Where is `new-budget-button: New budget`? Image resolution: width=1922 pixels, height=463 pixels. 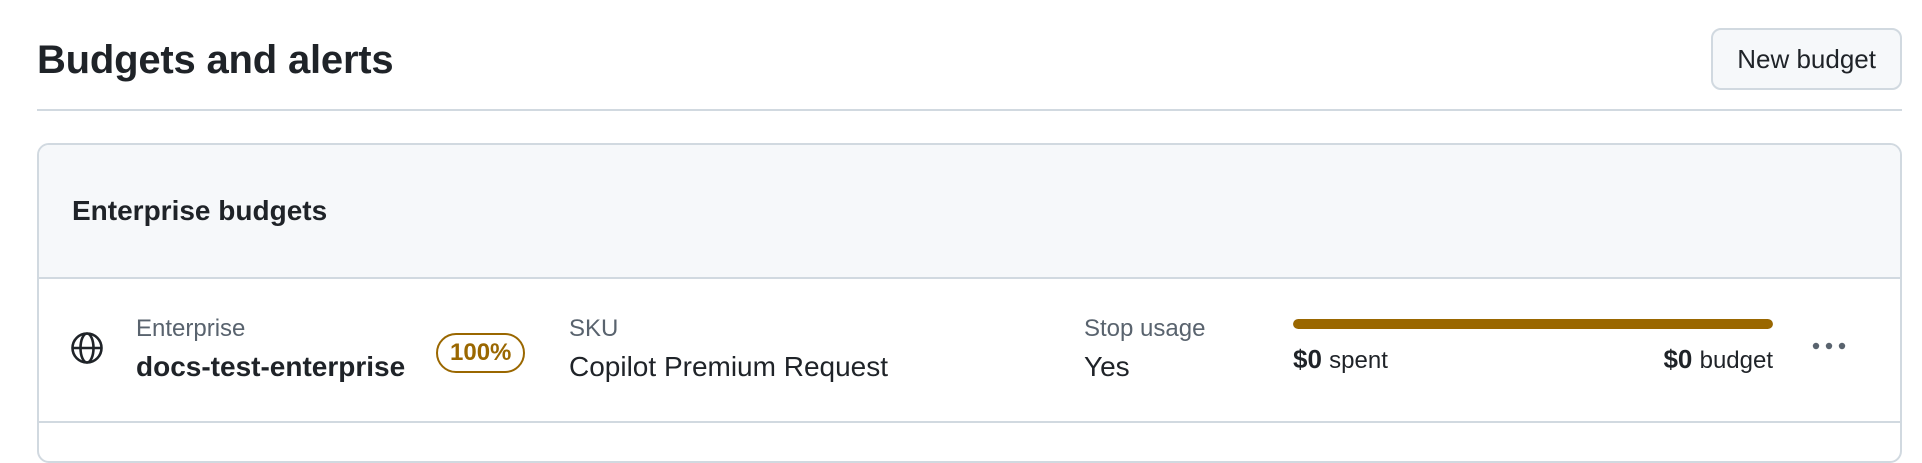 new-budget-button: New budget is located at coordinates (1806, 59).